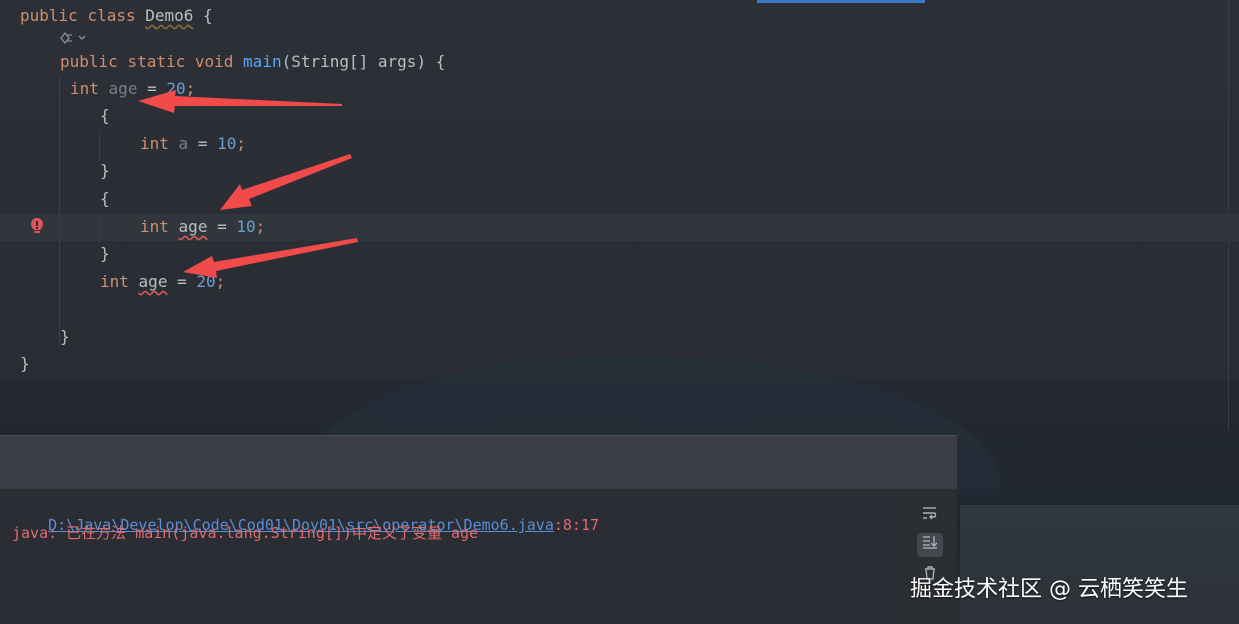 This screenshot has width=1239, height=624. I want to click on code-line: int age = 10;, so click(202, 227).